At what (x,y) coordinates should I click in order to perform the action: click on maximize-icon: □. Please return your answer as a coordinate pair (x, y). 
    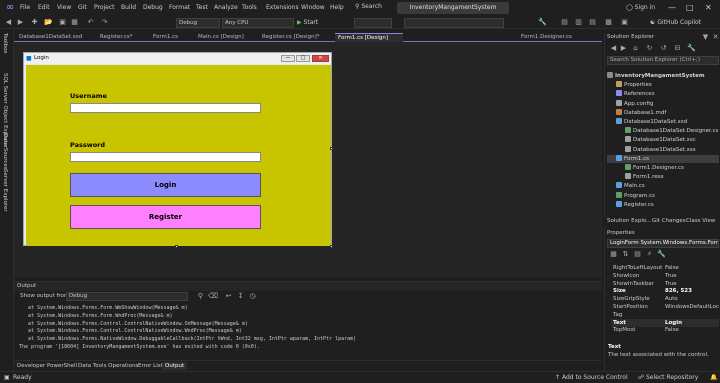
    Looking at the image, I should click on (690, 7).